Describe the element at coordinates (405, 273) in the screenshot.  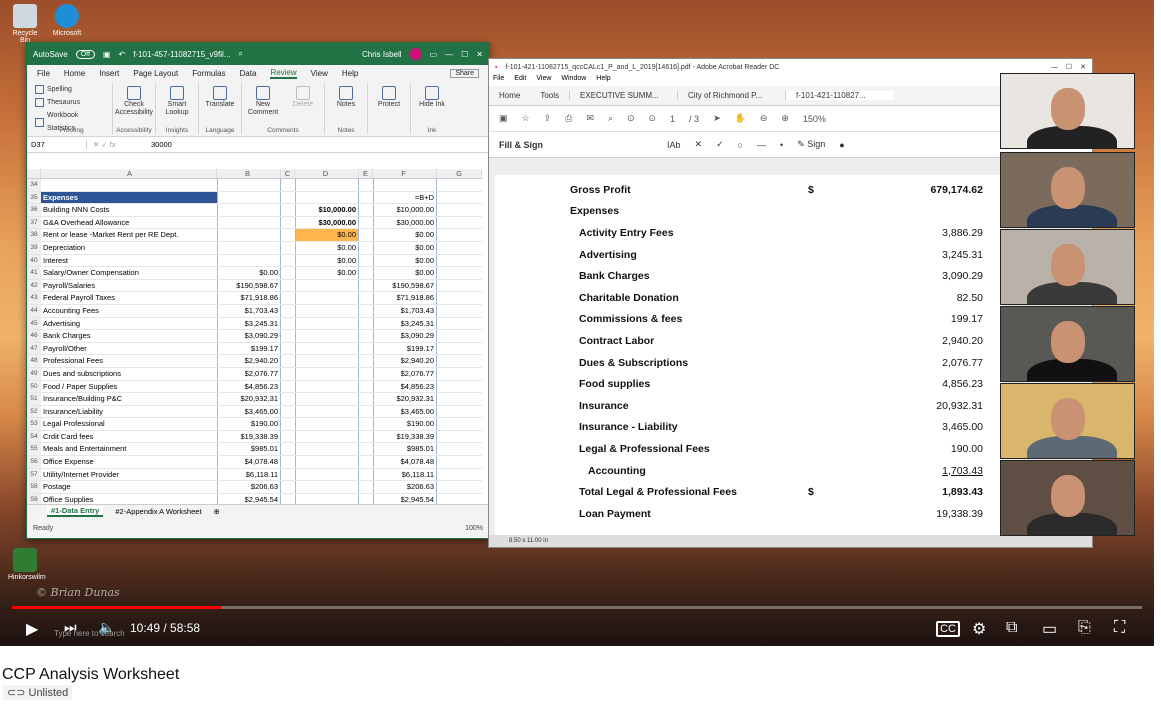
I see `cell-f: $0.00` at that location.